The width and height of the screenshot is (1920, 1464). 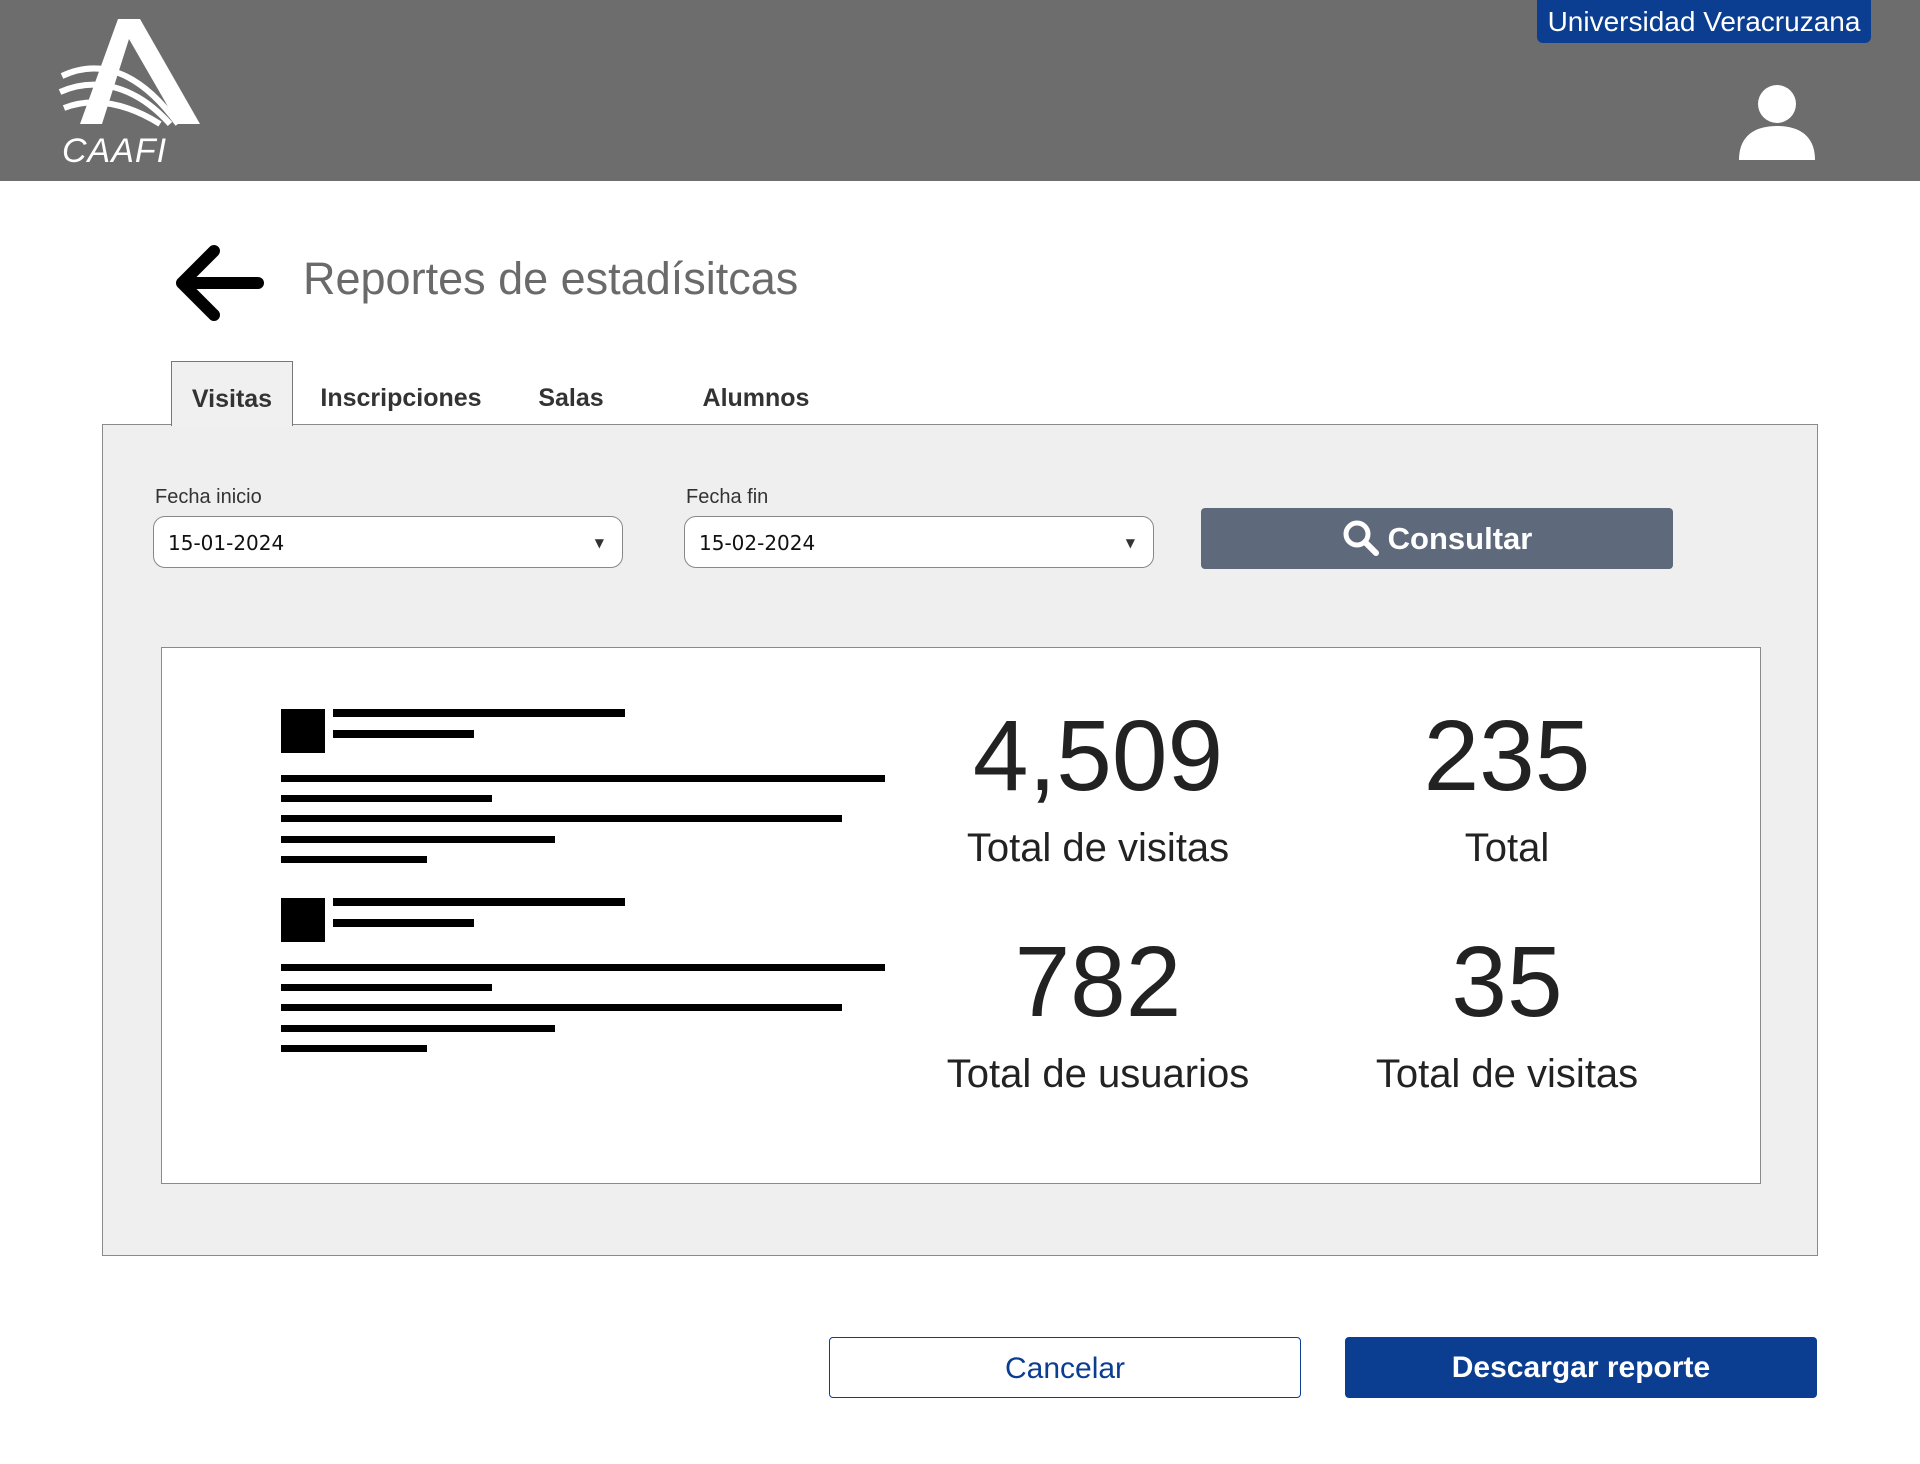 What do you see at coordinates (1098, 982) in the screenshot?
I see `stat-total-users-value: 782` at bounding box center [1098, 982].